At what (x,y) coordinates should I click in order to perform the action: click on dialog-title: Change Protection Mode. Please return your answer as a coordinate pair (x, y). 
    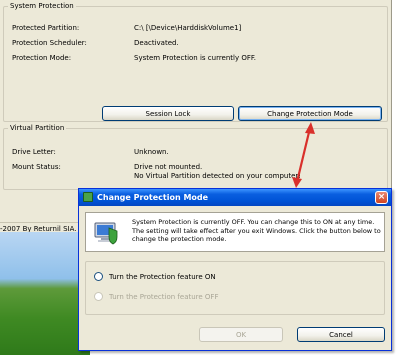
    Looking at the image, I should click on (153, 197).